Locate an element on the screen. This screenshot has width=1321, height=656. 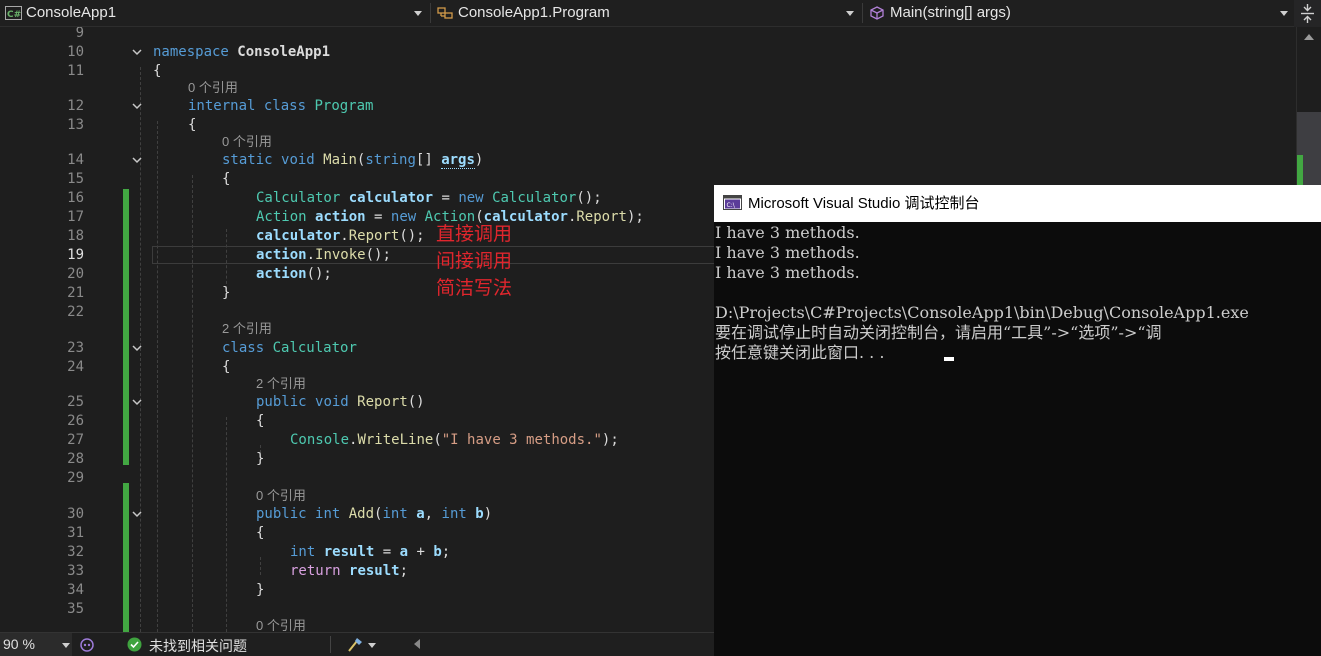
line-number: 18 is located at coordinates (75, 236).